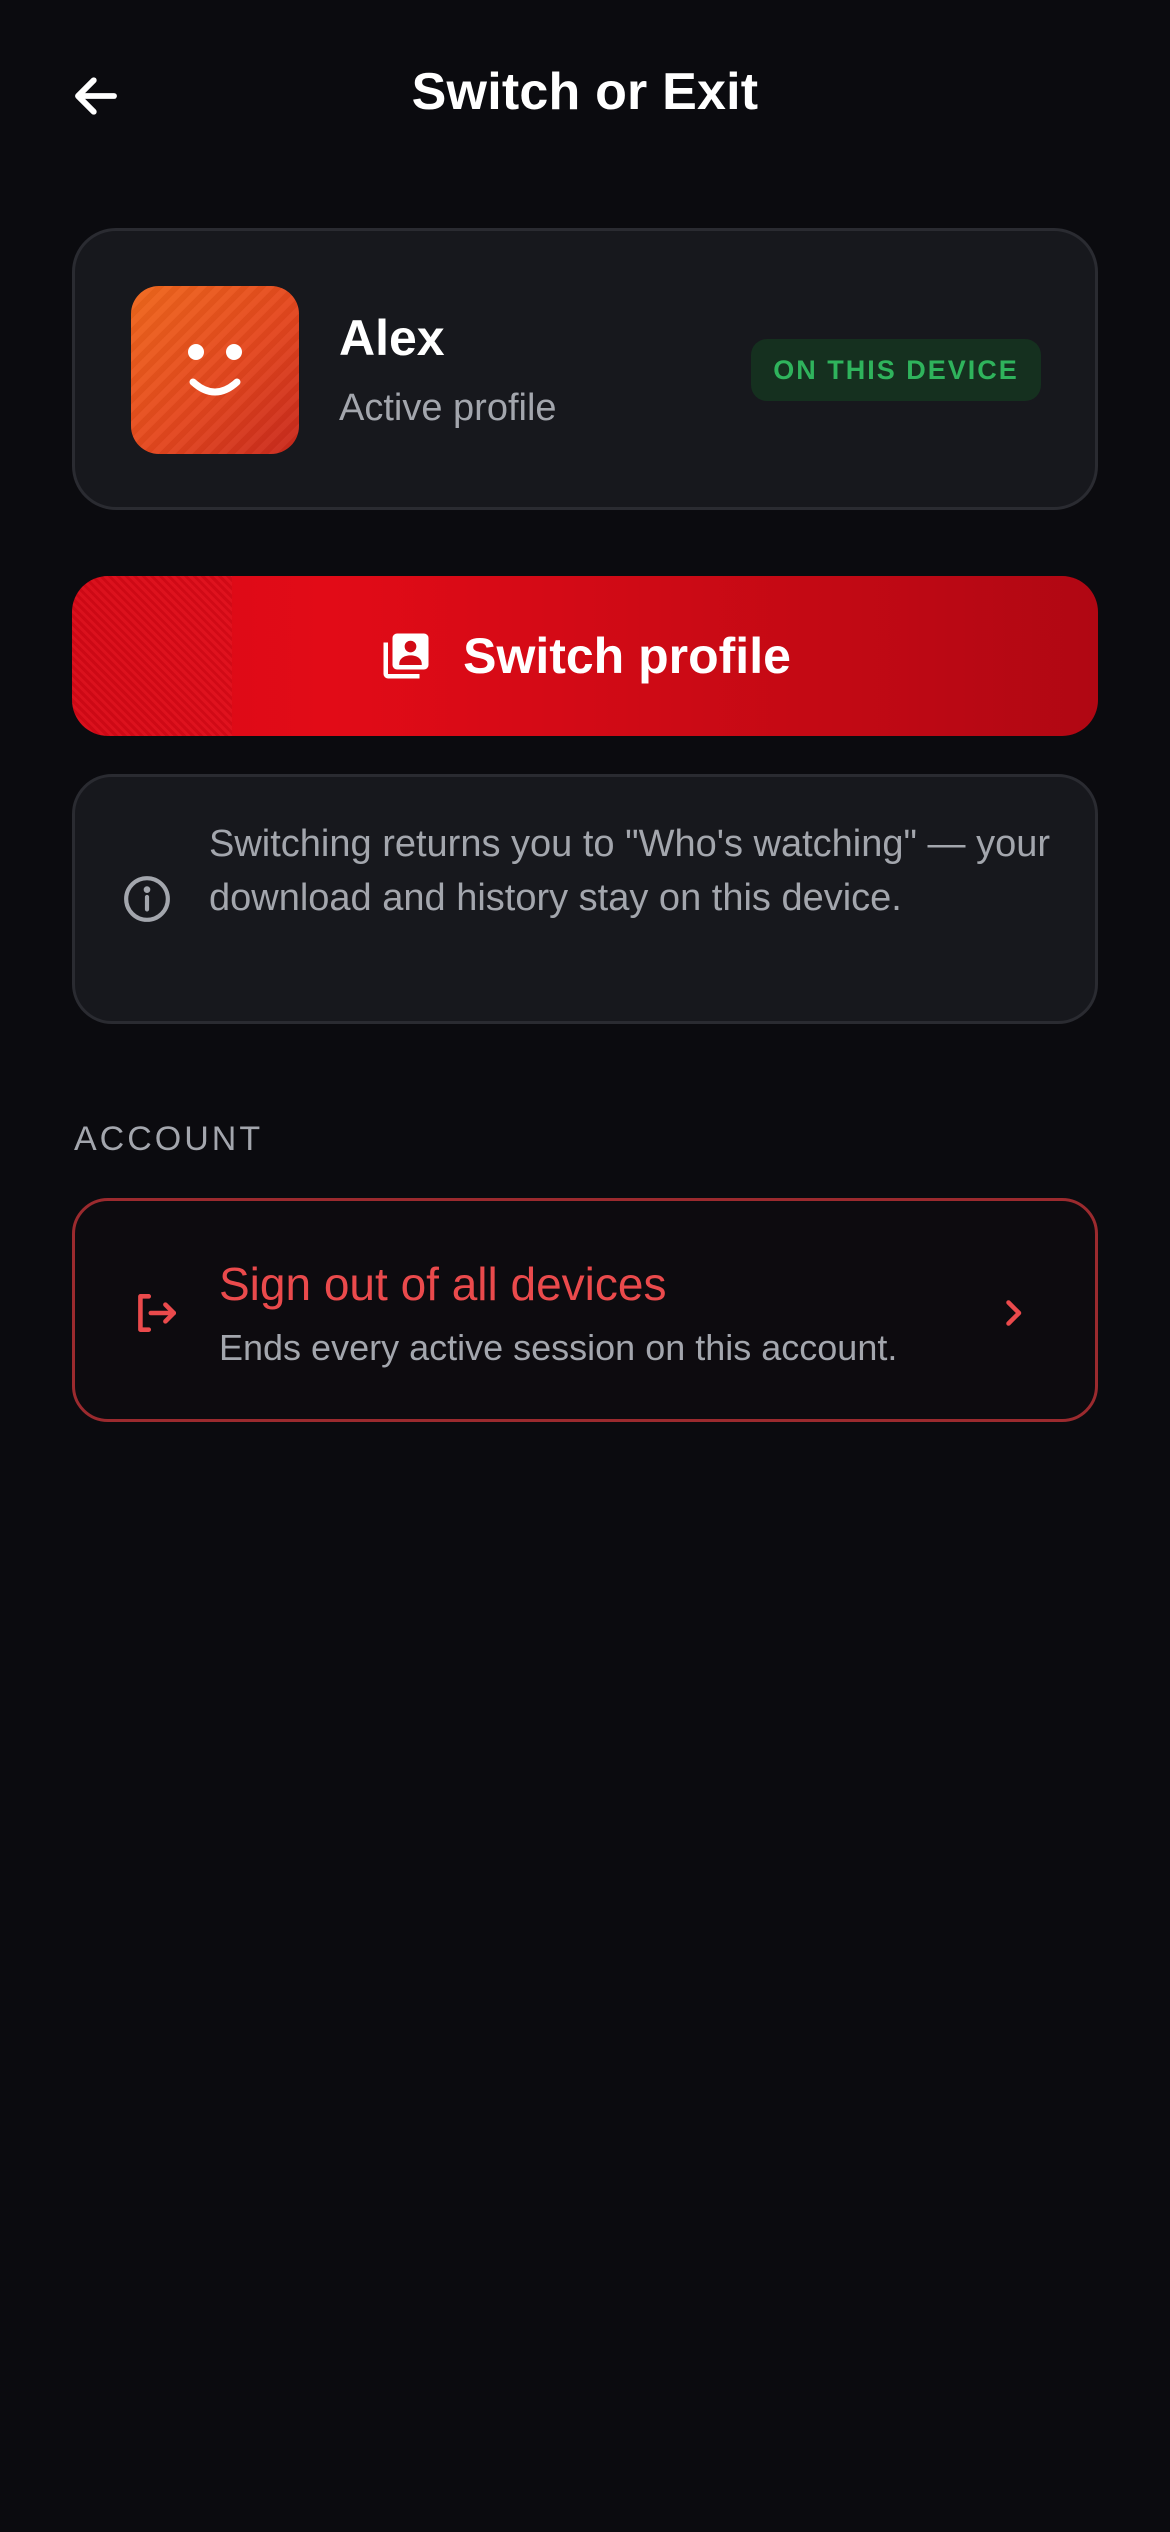  Describe the element at coordinates (627, 656) in the screenshot. I see `switch-profile-label: Switch profile` at that location.